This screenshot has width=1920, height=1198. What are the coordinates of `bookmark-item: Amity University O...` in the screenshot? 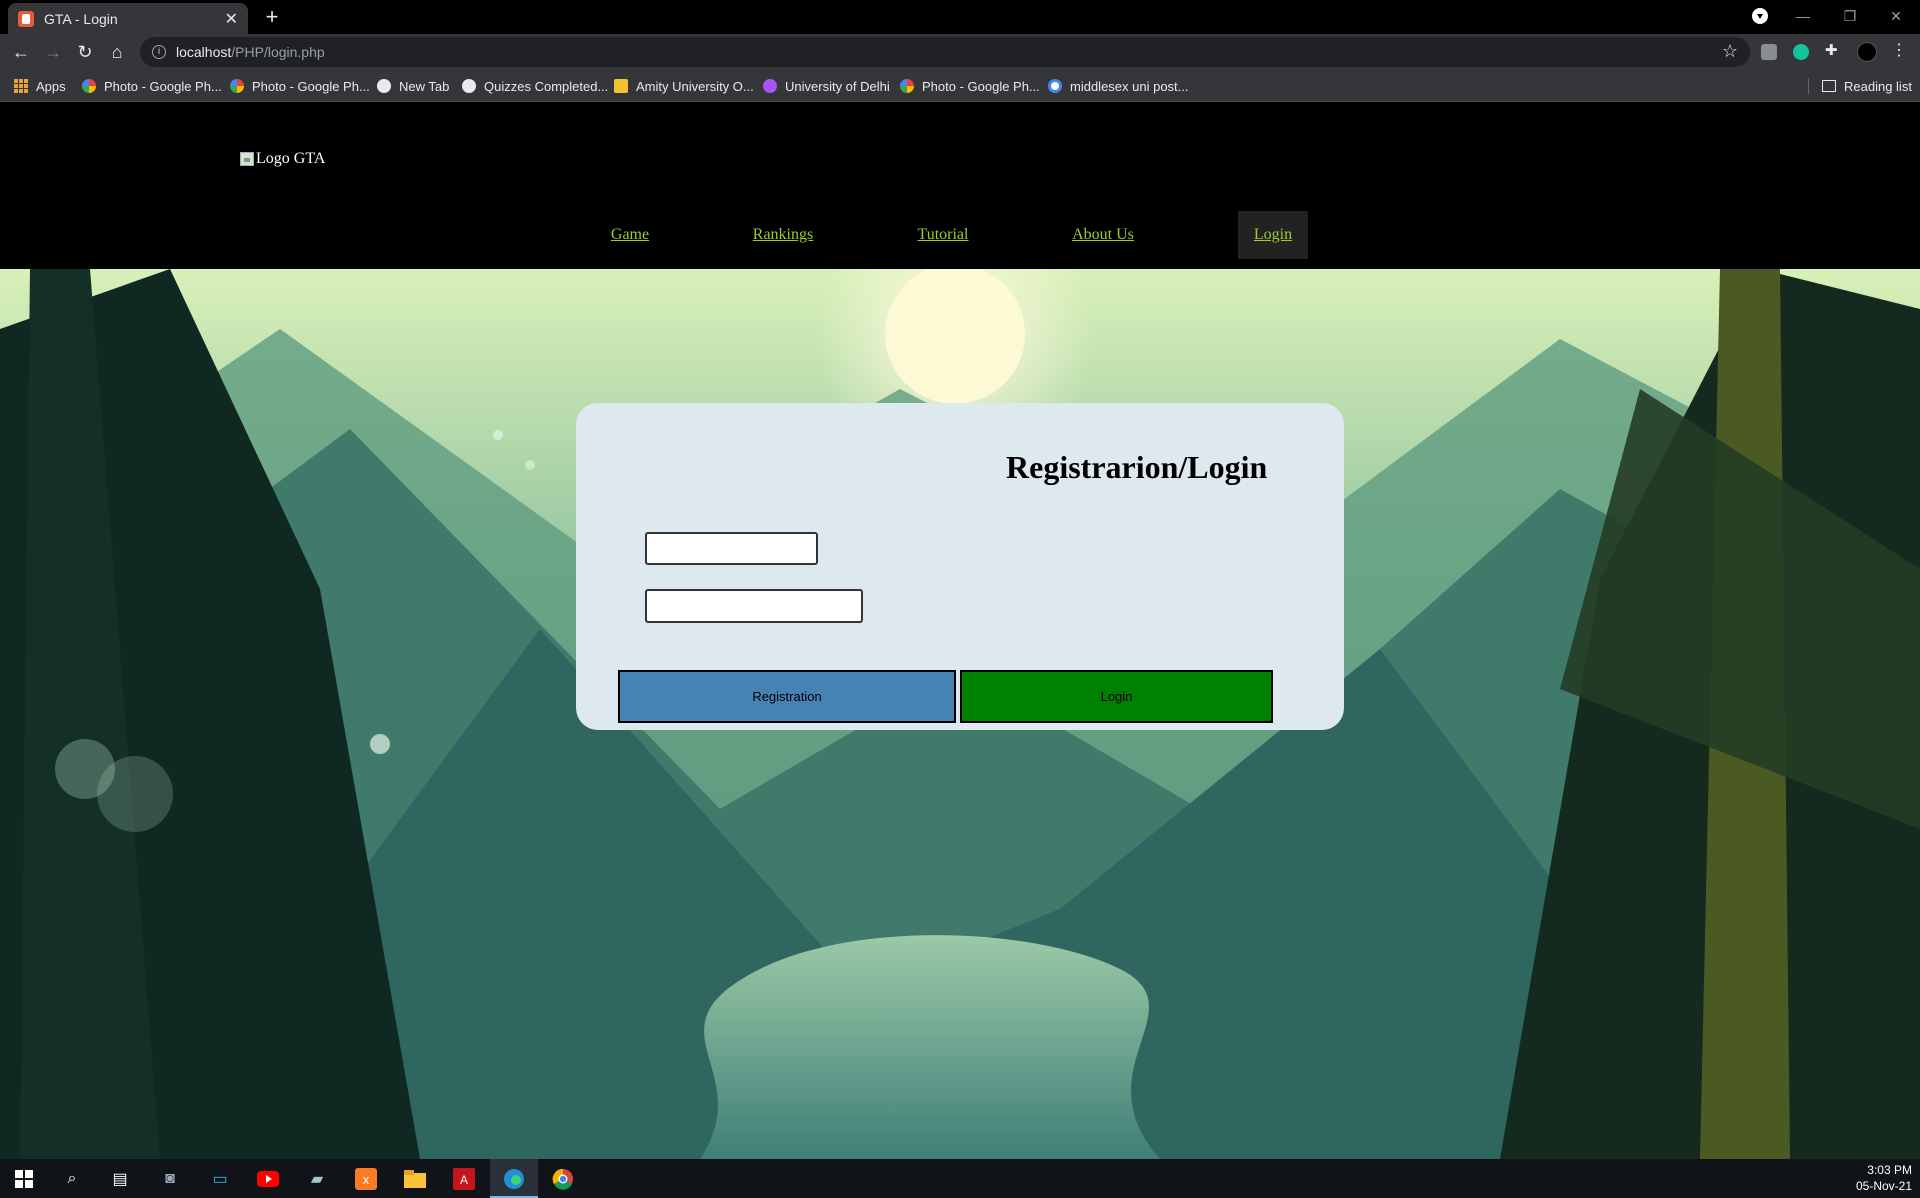 It's located at (684, 86).